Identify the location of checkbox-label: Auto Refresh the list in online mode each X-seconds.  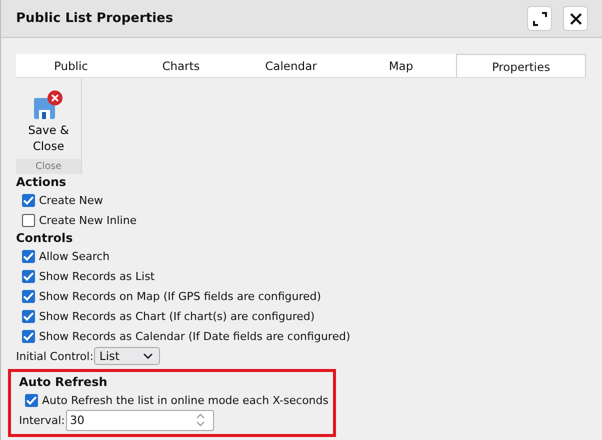
(185, 400).